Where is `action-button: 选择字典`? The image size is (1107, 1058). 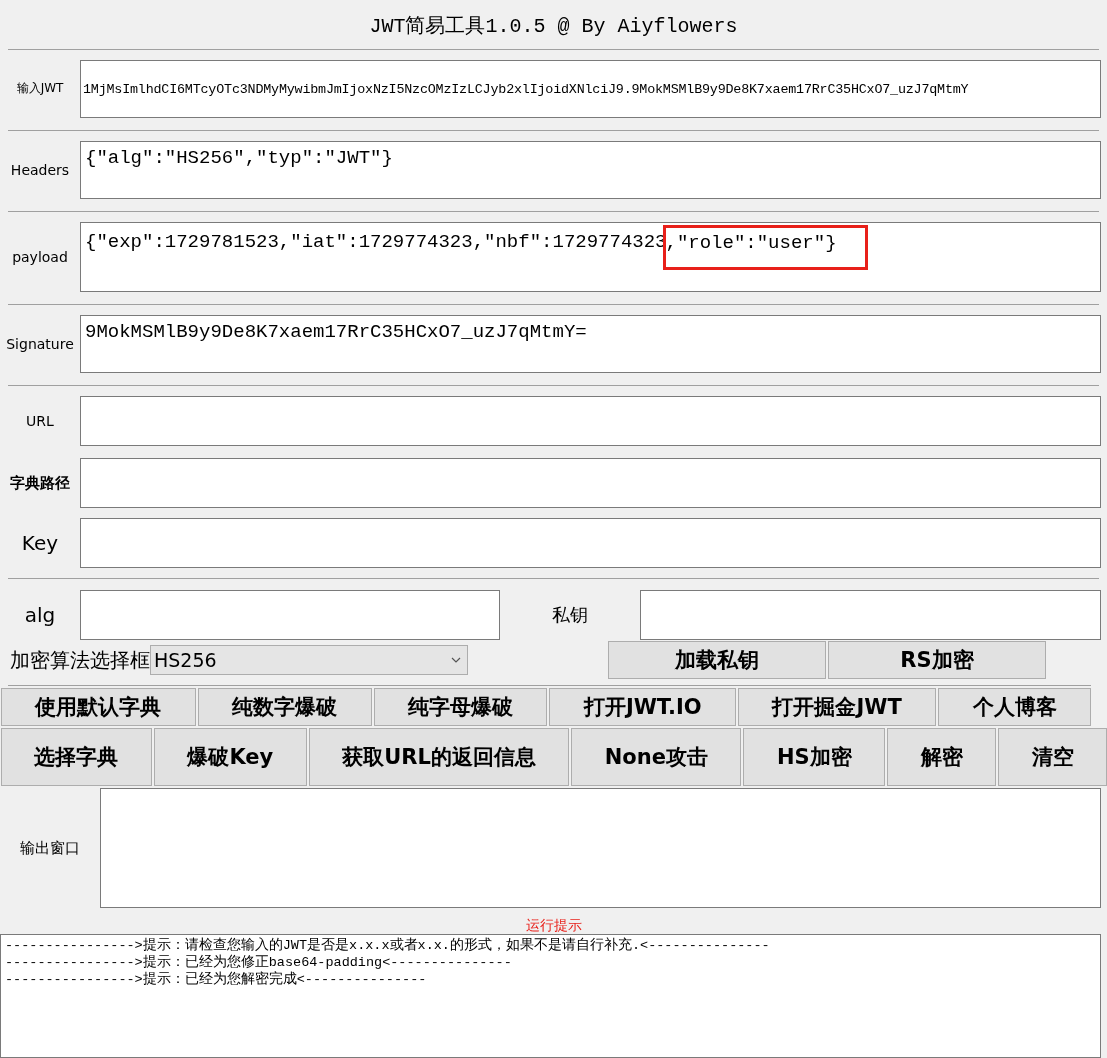 action-button: 选择字典 is located at coordinates (76, 757).